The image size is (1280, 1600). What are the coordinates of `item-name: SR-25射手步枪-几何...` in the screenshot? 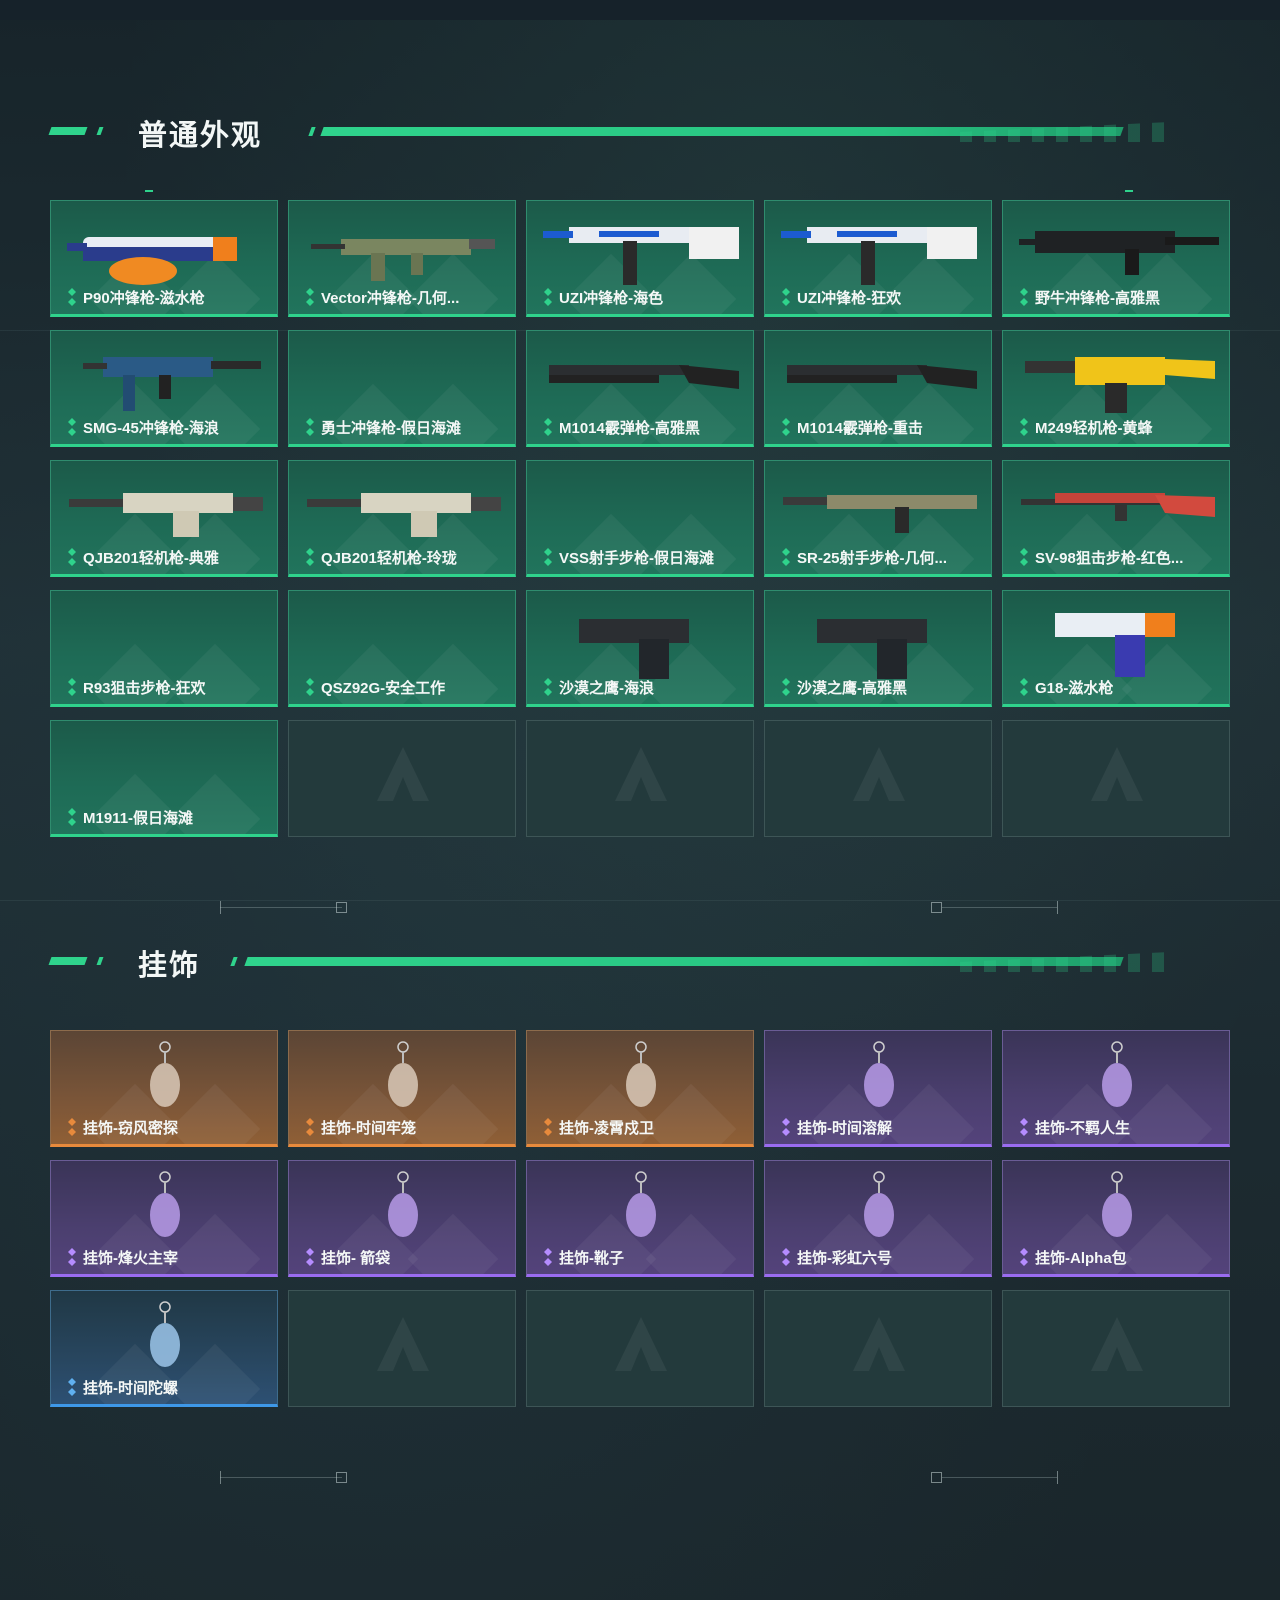 It's located at (872, 558).